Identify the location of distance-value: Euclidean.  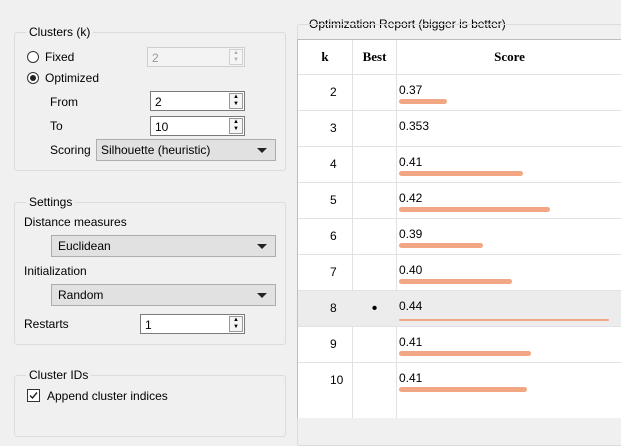
(84, 246).